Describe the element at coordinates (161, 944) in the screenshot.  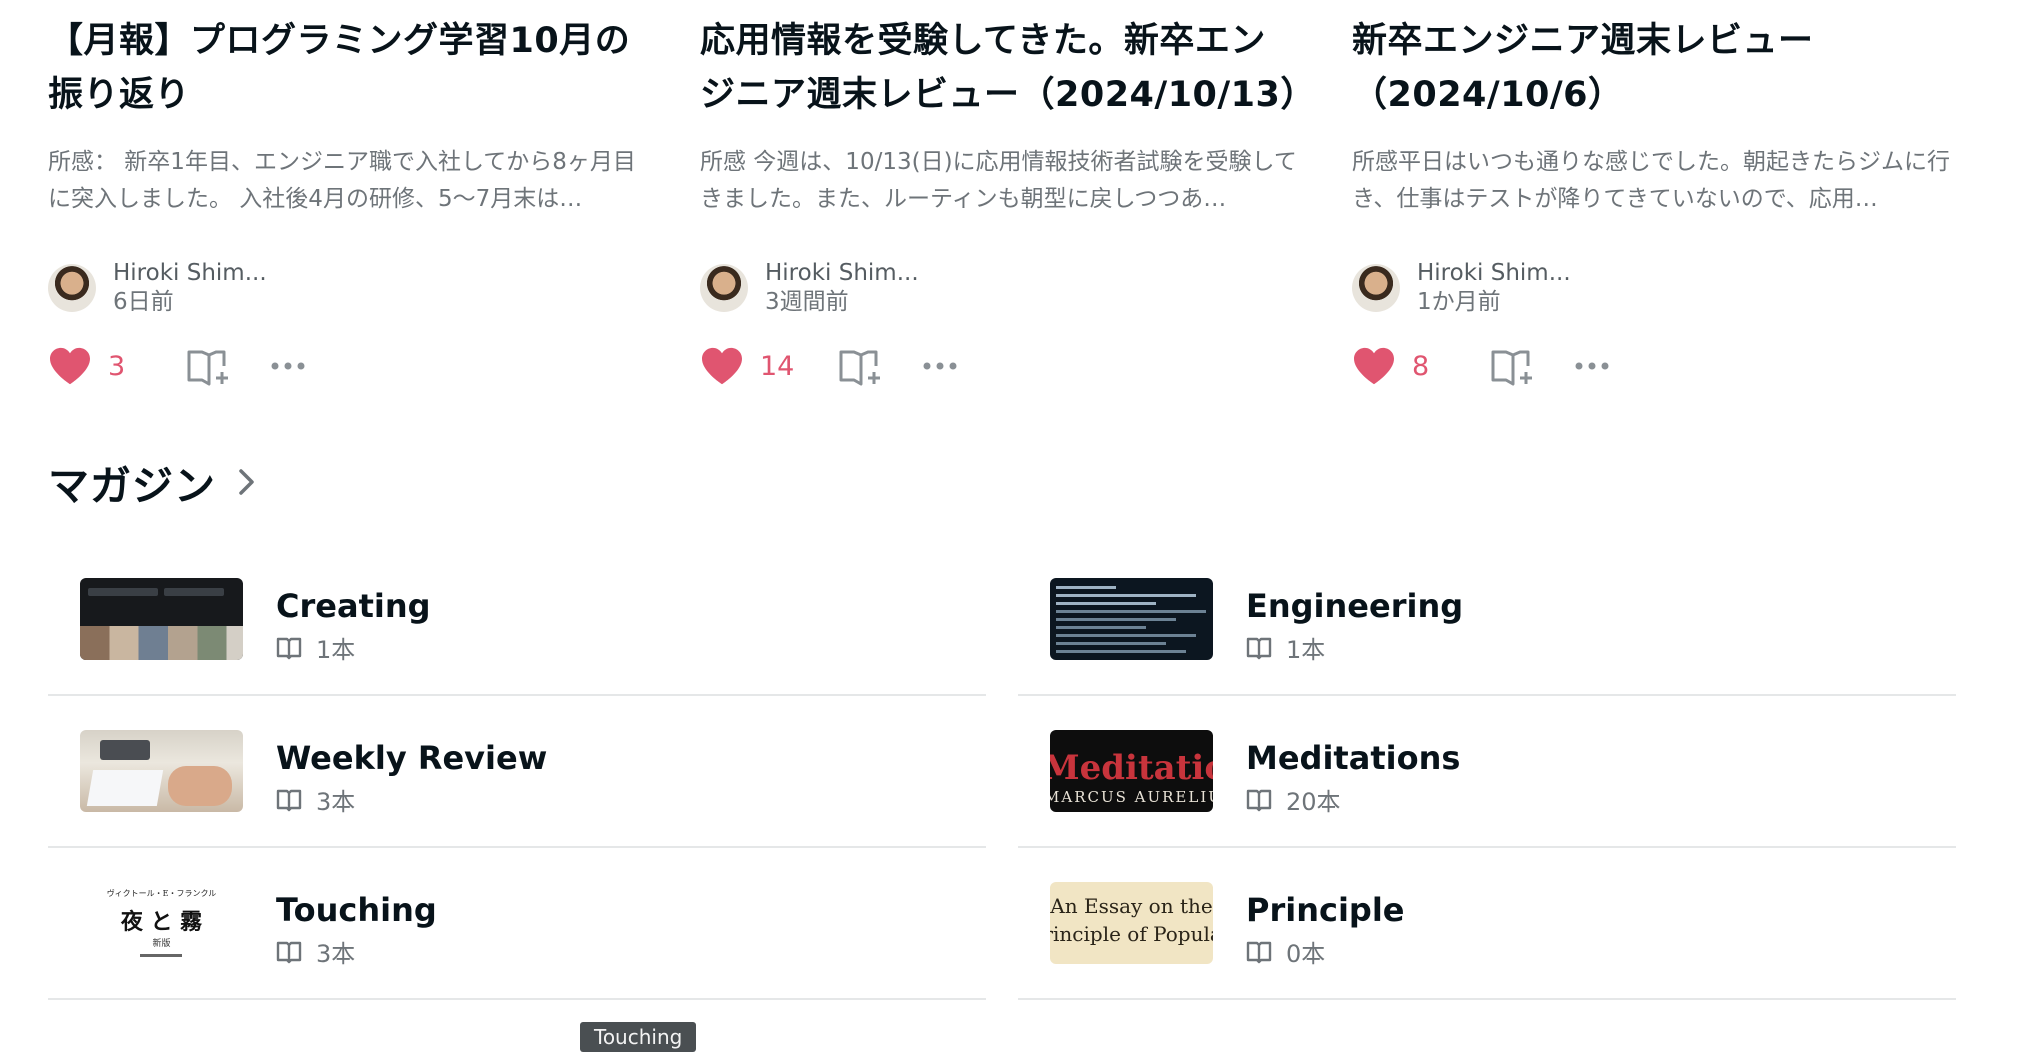
I see `thumbnail-subtitle: 新版` at that location.